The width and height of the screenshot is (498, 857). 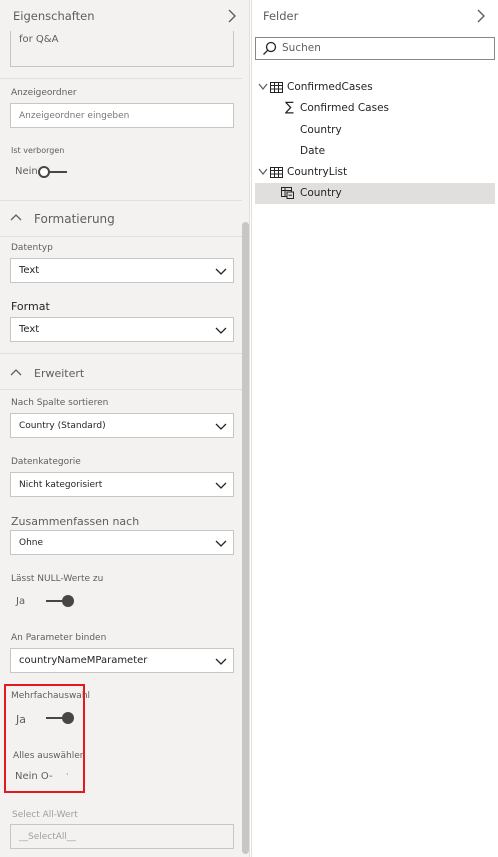 I want to click on hidden-label: Ist verborgen, so click(x=38, y=150).